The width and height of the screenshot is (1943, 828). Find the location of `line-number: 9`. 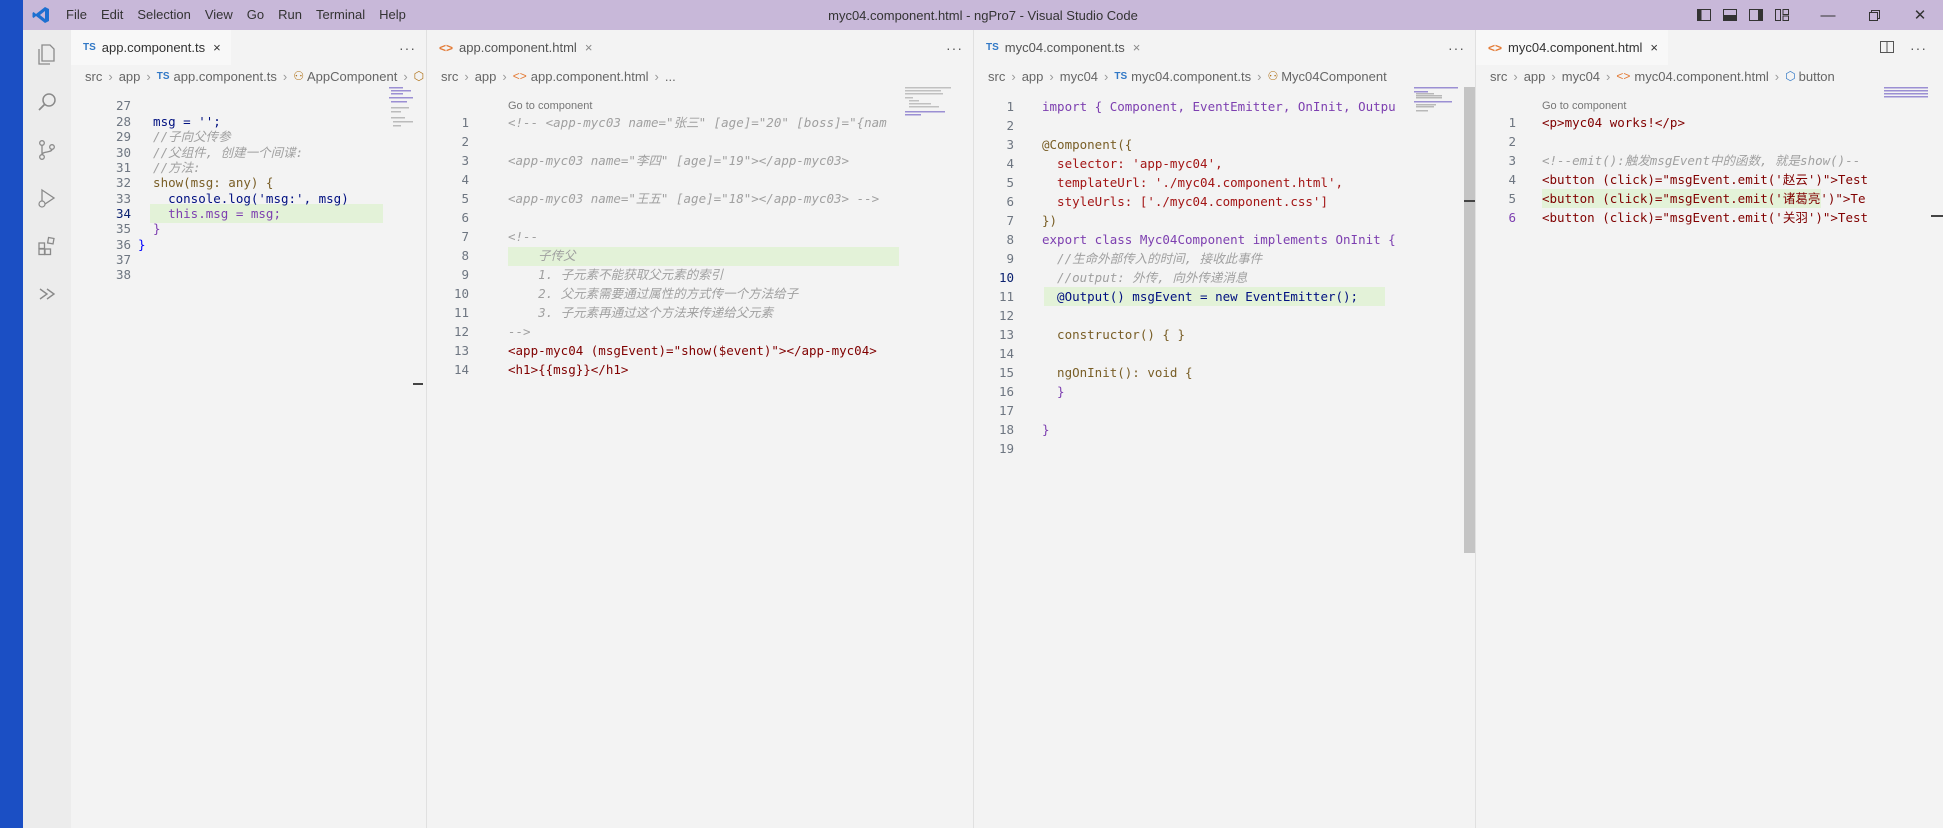

line-number: 9 is located at coordinates (1010, 258).